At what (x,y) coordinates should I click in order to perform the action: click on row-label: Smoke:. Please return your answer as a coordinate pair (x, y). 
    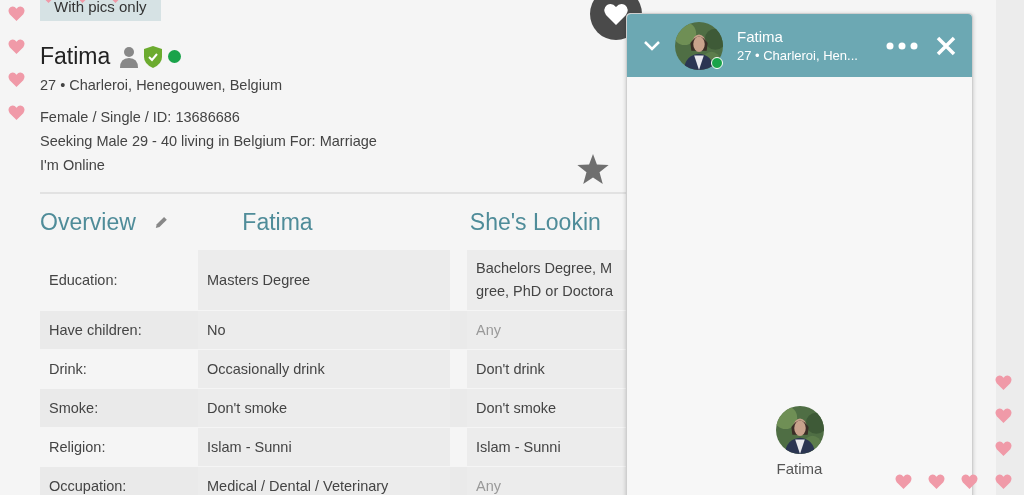
    Looking at the image, I should click on (74, 408).